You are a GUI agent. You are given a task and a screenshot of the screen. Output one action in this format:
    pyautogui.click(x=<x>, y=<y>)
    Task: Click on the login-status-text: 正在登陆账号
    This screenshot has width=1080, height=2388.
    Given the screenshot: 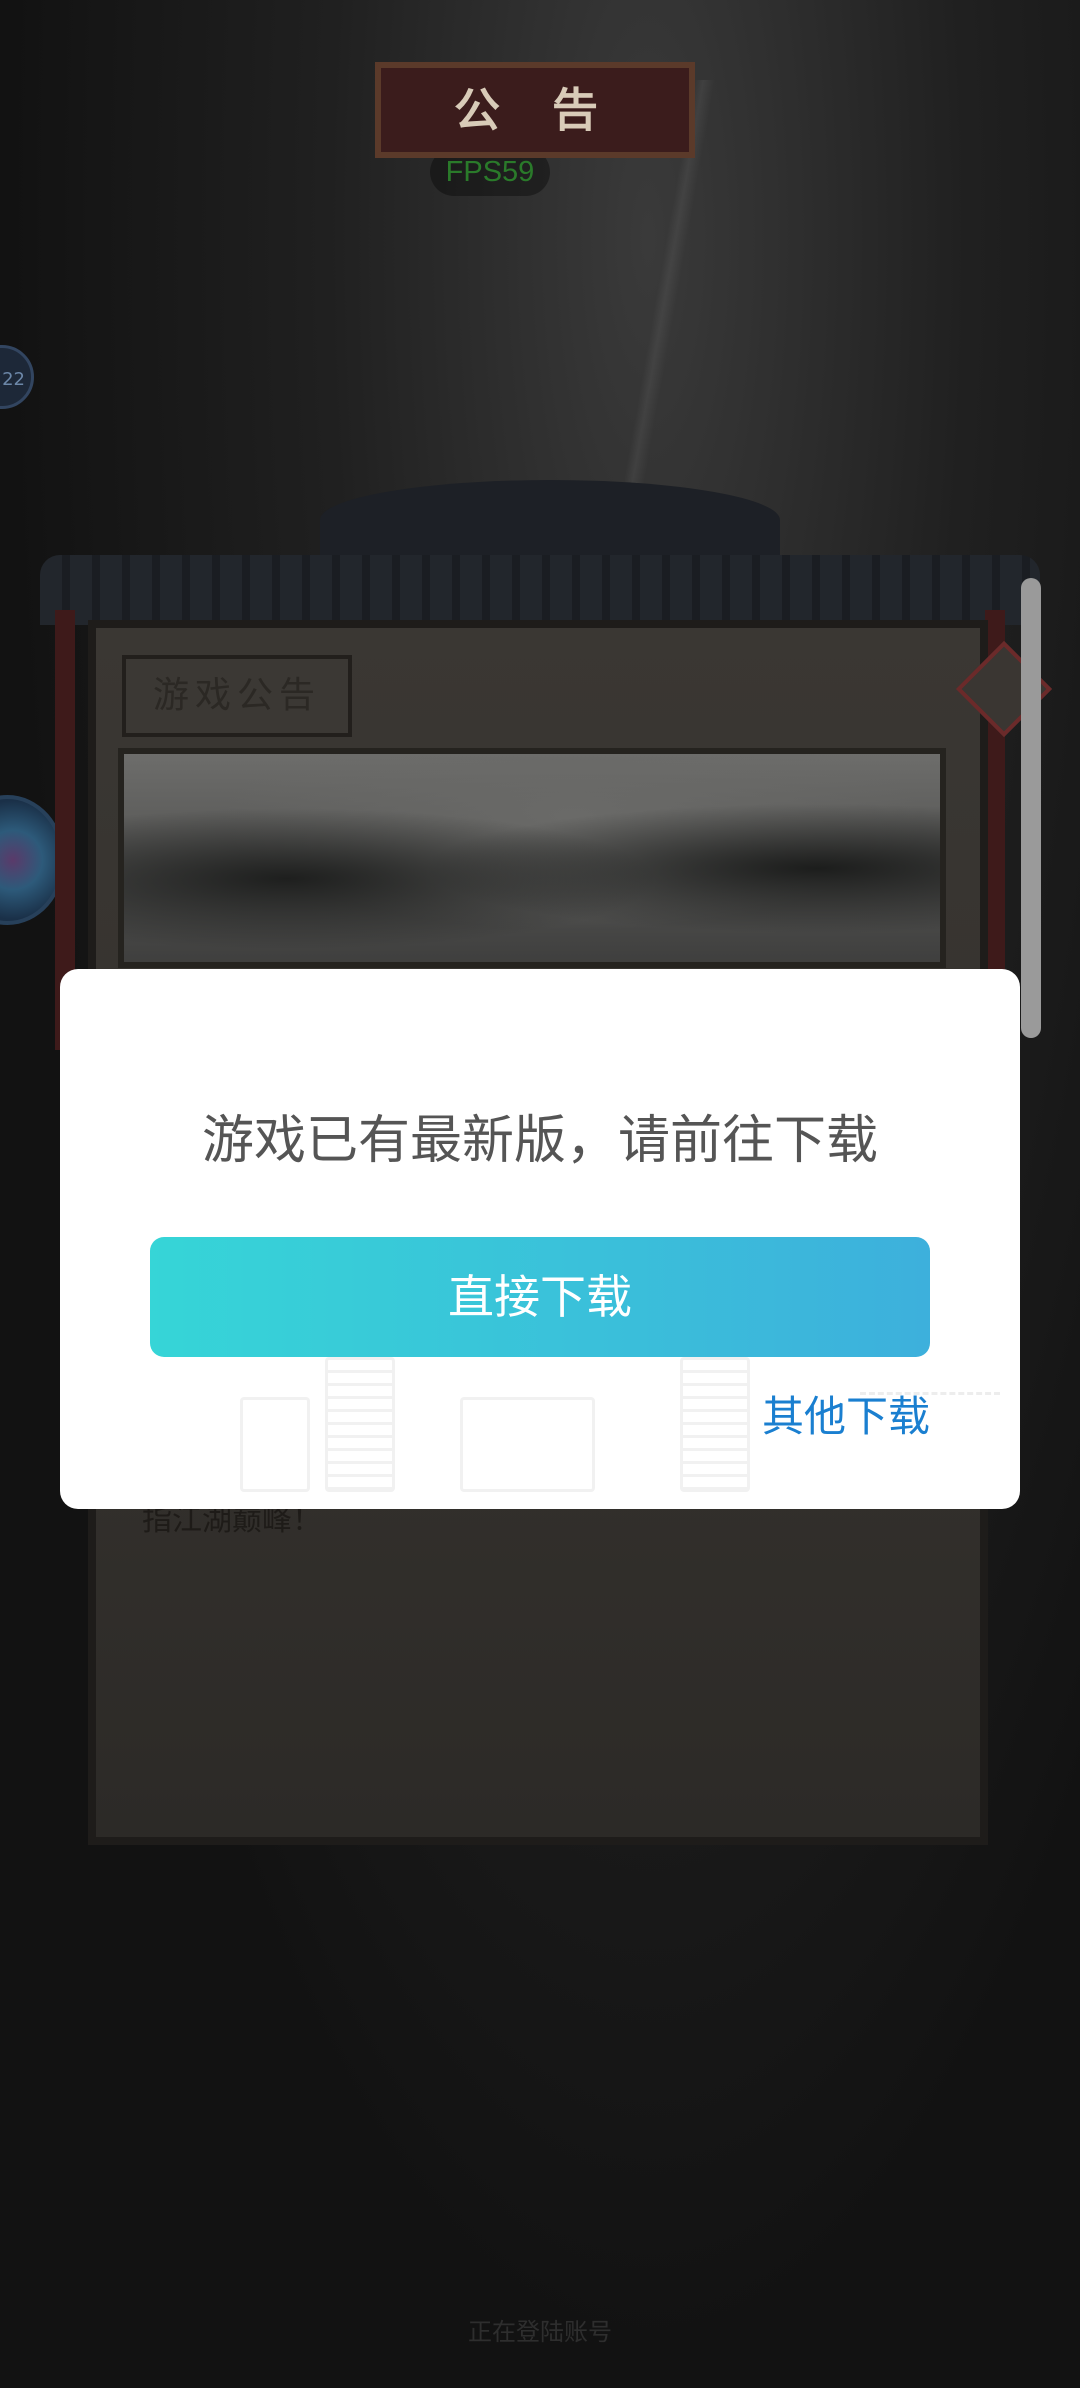 What is the action you would take?
    pyautogui.click(x=540, y=2332)
    